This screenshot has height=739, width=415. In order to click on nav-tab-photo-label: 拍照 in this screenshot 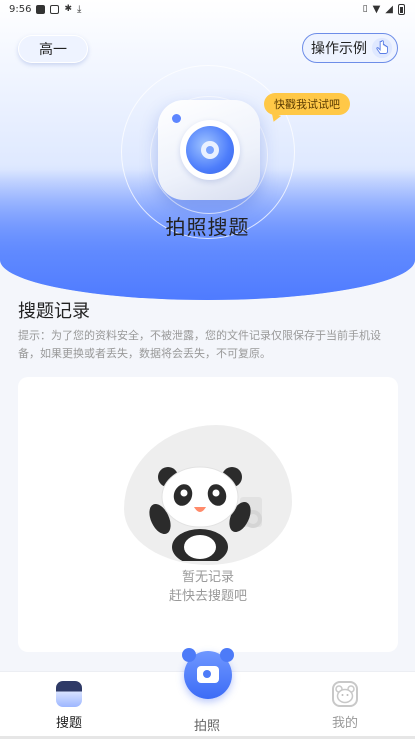, I will do `click(206, 726)`.